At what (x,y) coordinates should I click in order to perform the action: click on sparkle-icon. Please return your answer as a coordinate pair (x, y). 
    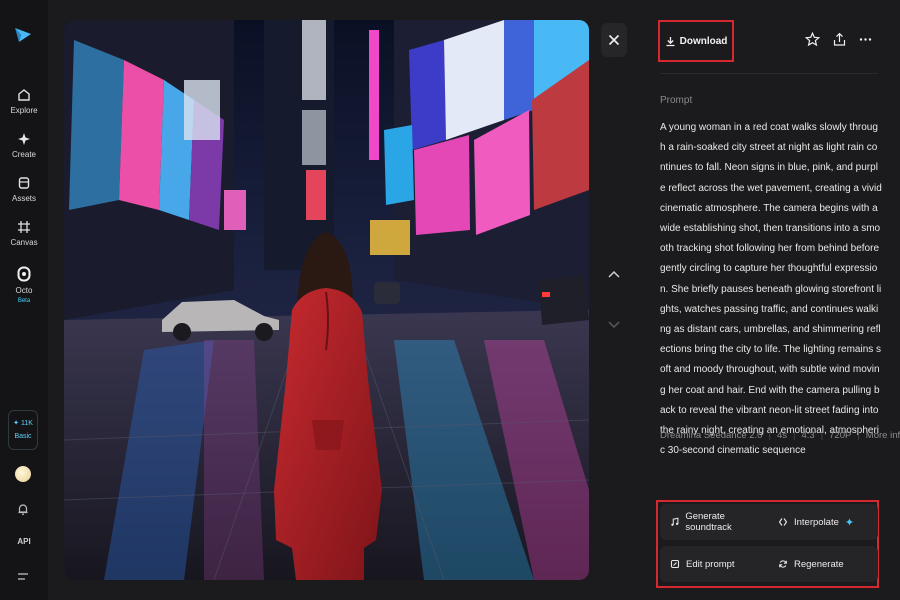
    Looking at the image, I should click on (24, 139).